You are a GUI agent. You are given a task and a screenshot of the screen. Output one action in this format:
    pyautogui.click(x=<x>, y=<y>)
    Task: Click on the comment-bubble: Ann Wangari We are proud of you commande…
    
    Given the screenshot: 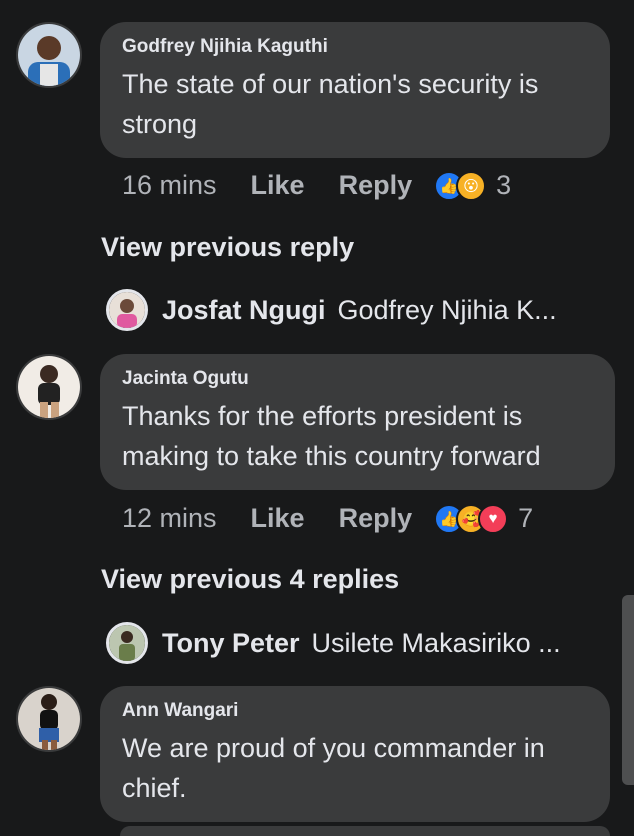 What is the action you would take?
    pyautogui.click(x=355, y=754)
    